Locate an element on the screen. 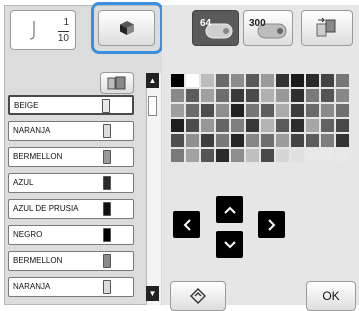  thread-palette-64-icon: 64 is located at coordinates (216, 28).